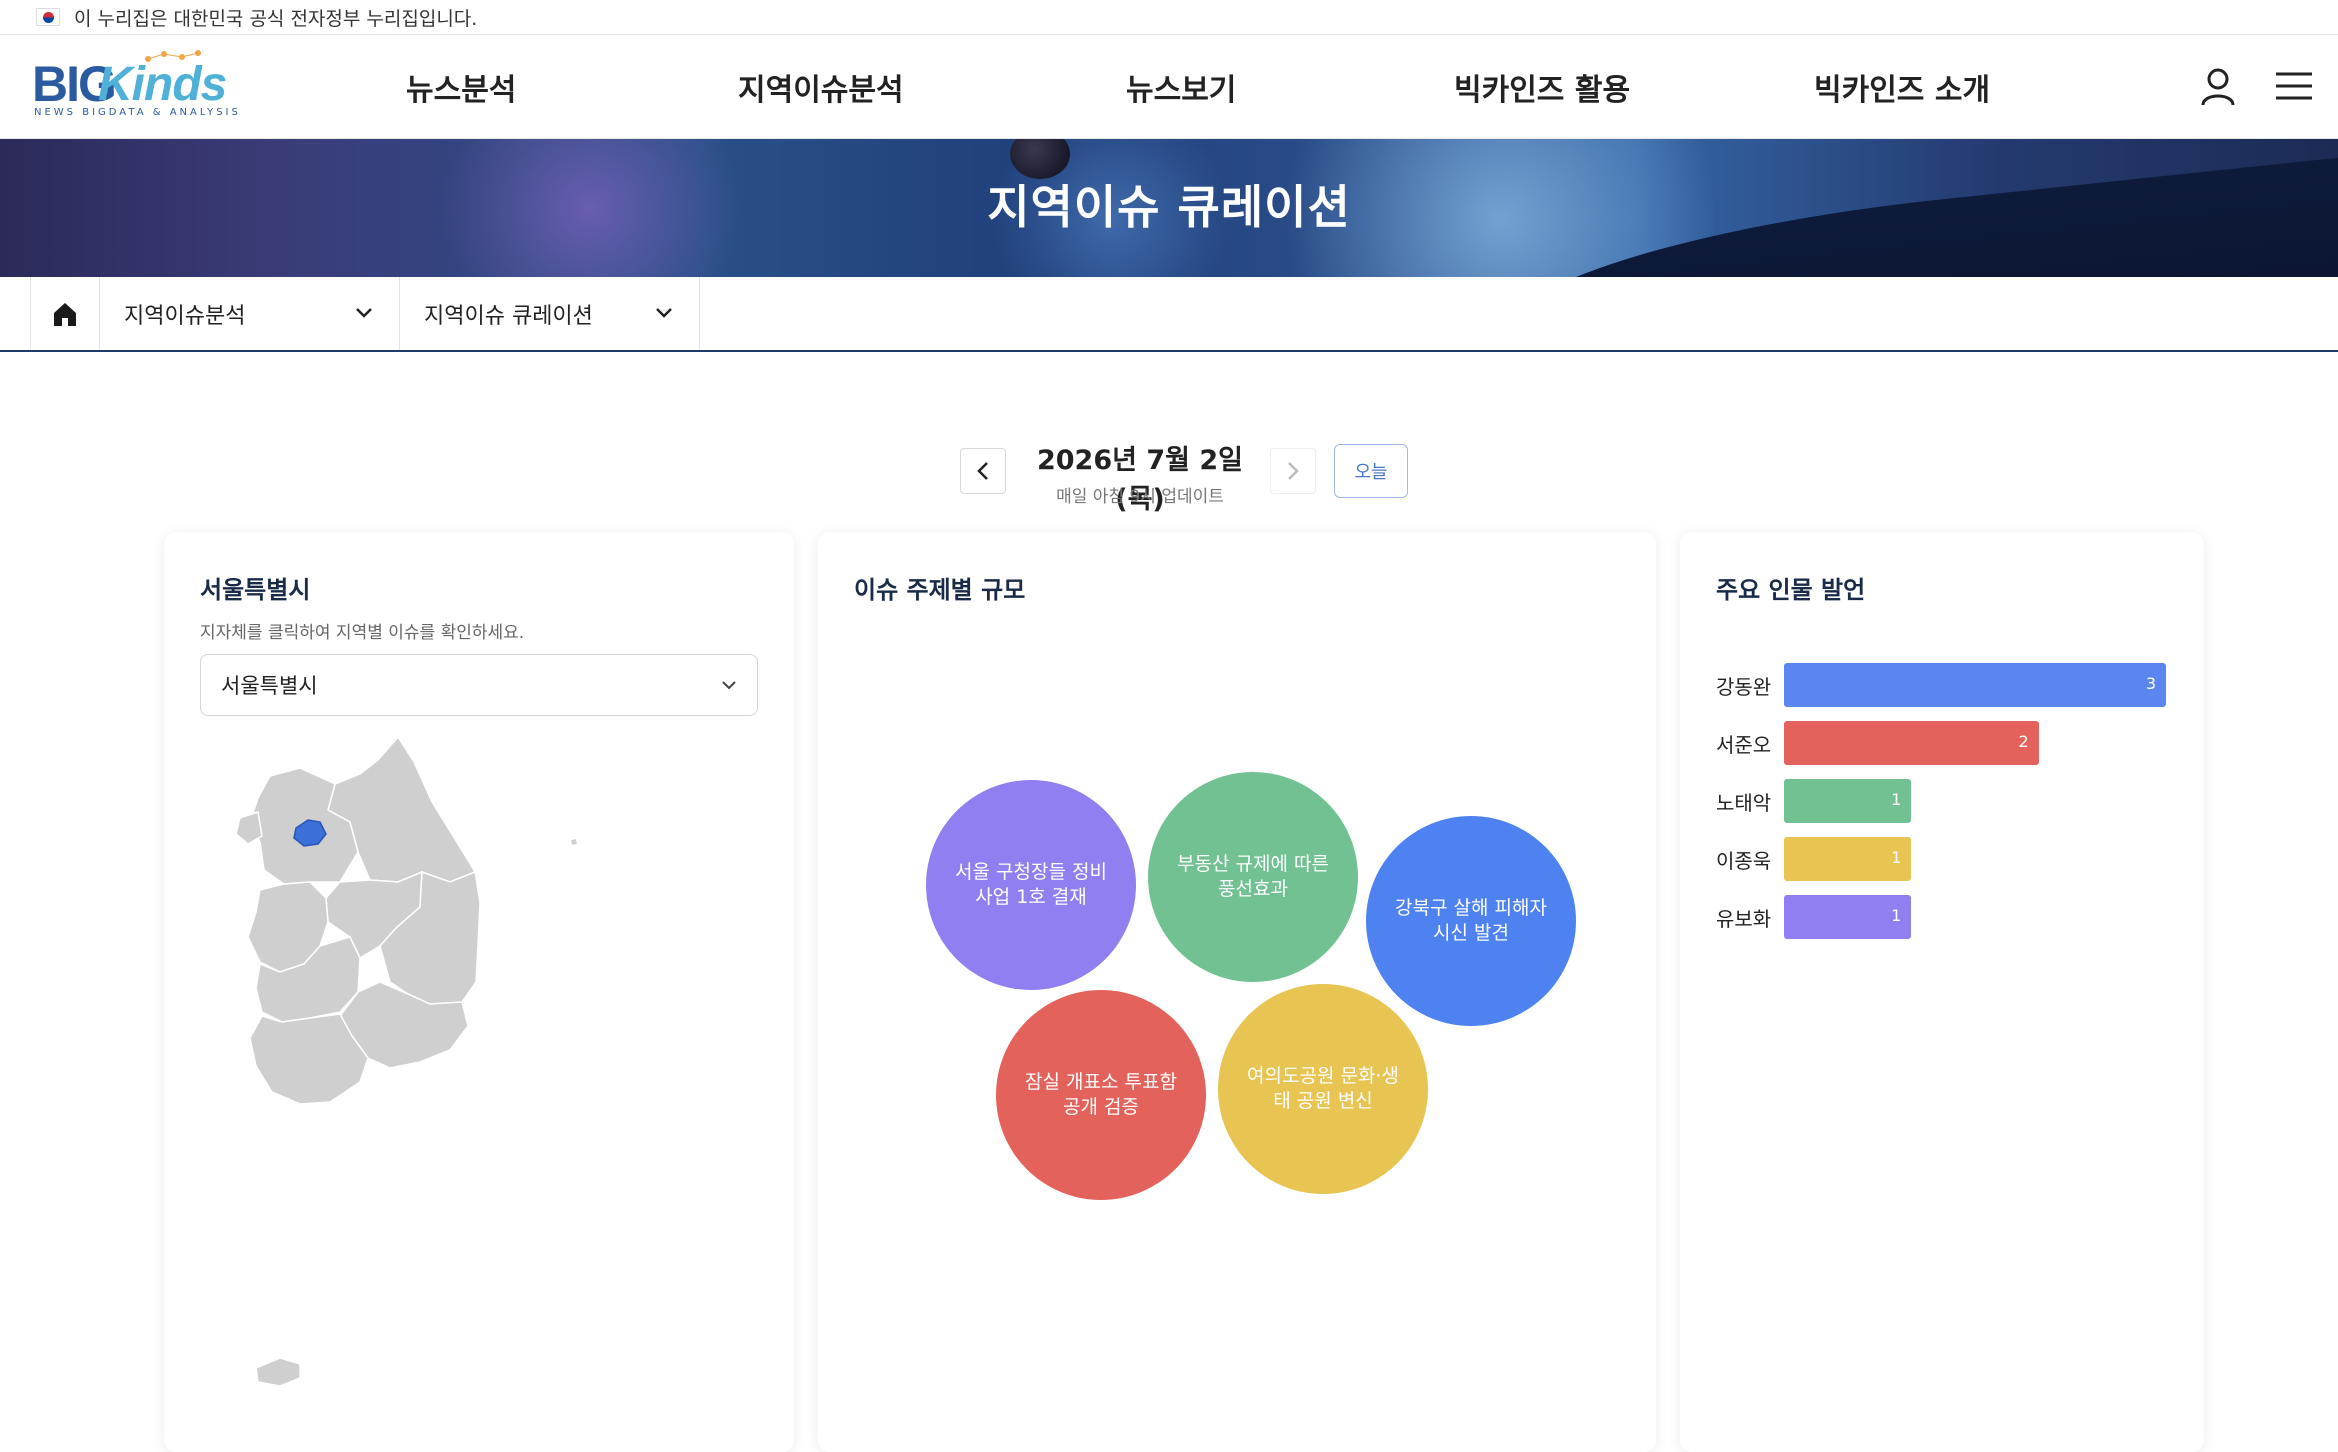 This screenshot has width=2338, height=1452. What do you see at coordinates (269, 686) in the screenshot?
I see `region-select-value: 서울특별시` at bounding box center [269, 686].